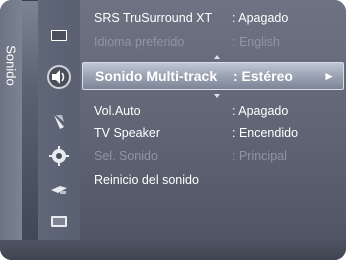 Image resolution: width=358 pixels, height=270 pixels. Describe the element at coordinates (117, 111) in the screenshot. I see `menu-item-label: Vol.Auto` at that location.